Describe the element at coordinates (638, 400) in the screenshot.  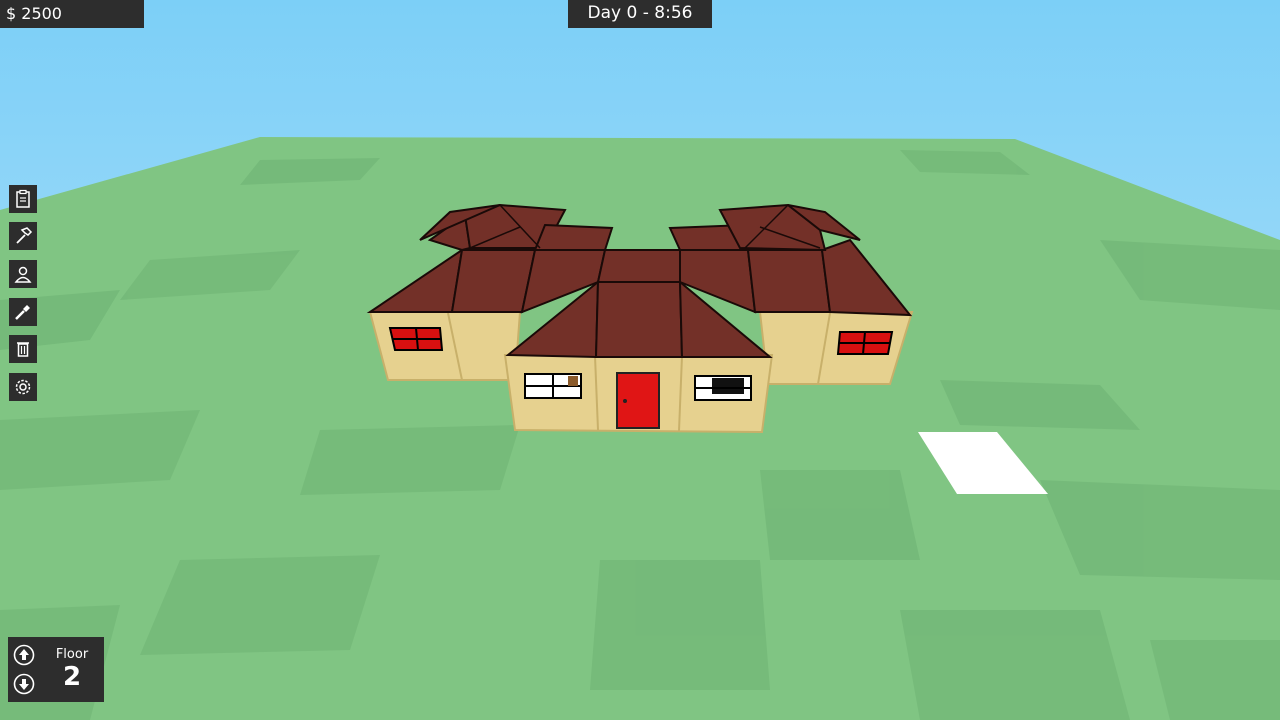
I see `front-door` at that location.